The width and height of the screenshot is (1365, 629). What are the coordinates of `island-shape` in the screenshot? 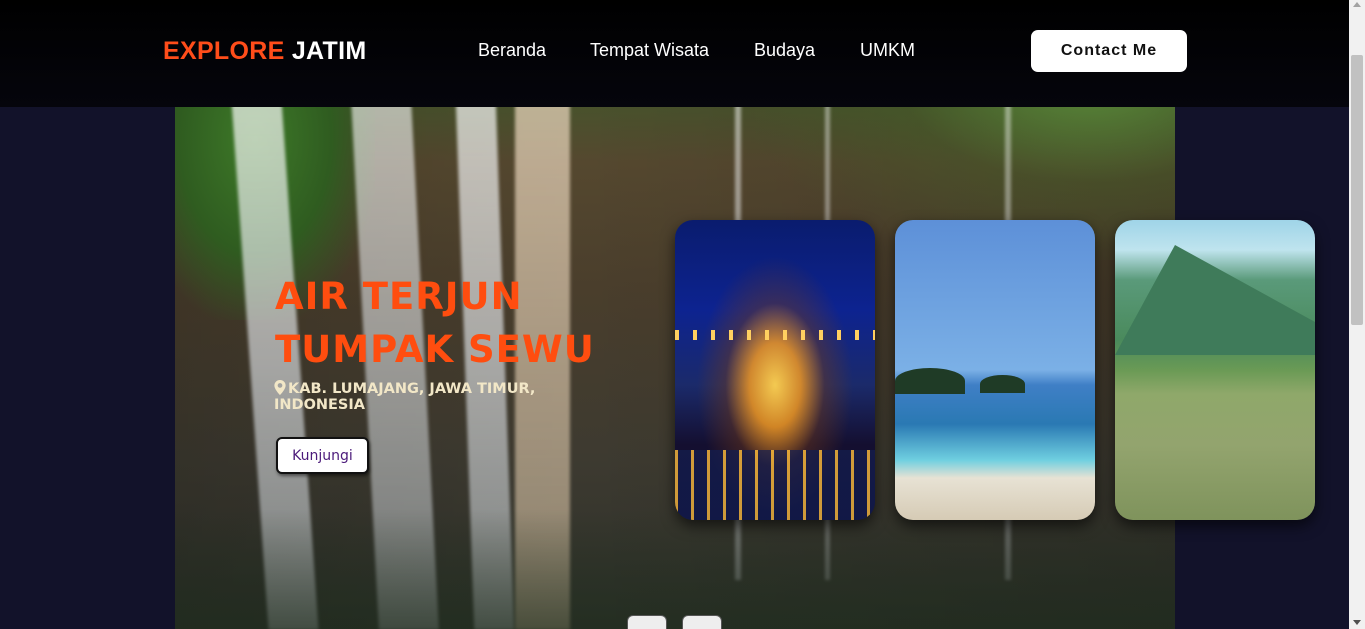 It's located at (1002, 384).